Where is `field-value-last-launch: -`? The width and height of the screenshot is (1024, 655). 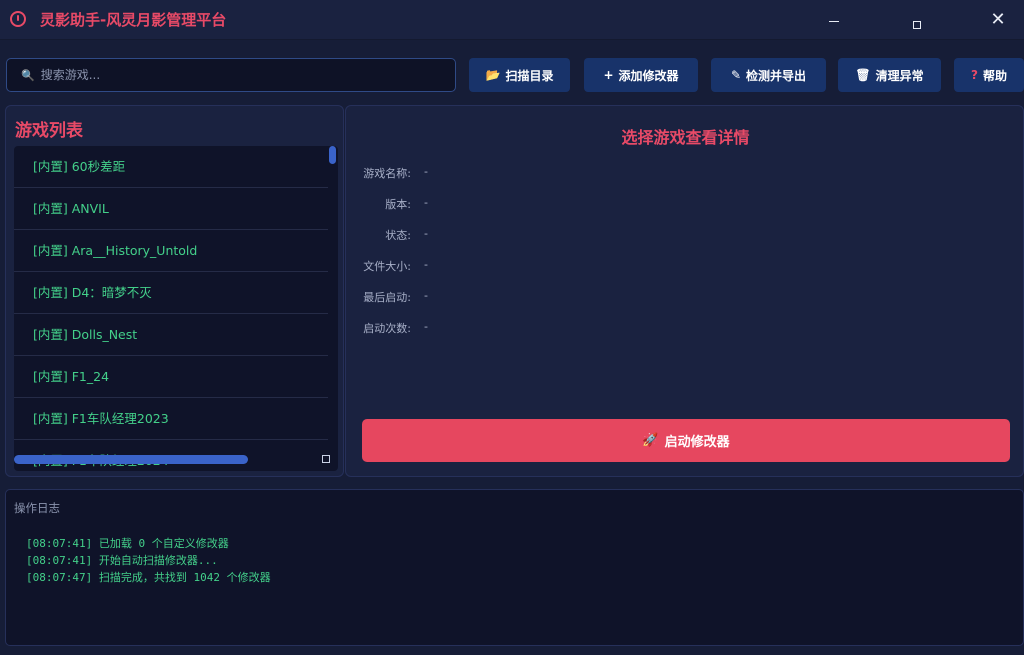
field-value-last-launch: - is located at coordinates (426, 295).